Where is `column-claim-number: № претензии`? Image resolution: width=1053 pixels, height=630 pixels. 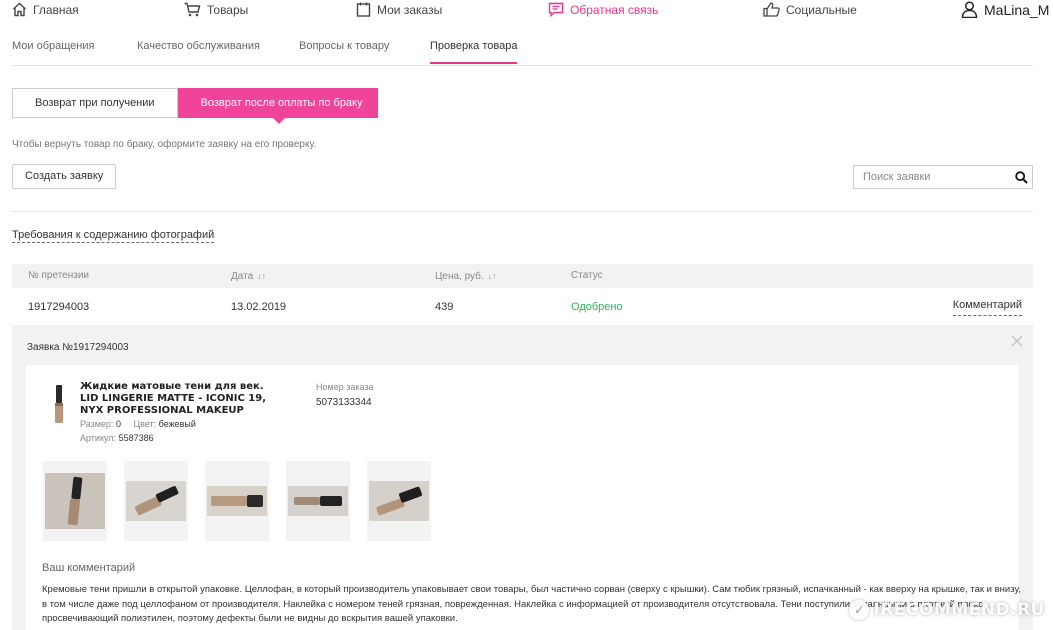
column-claim-number: № претензии is located at coordinates (58, 276).